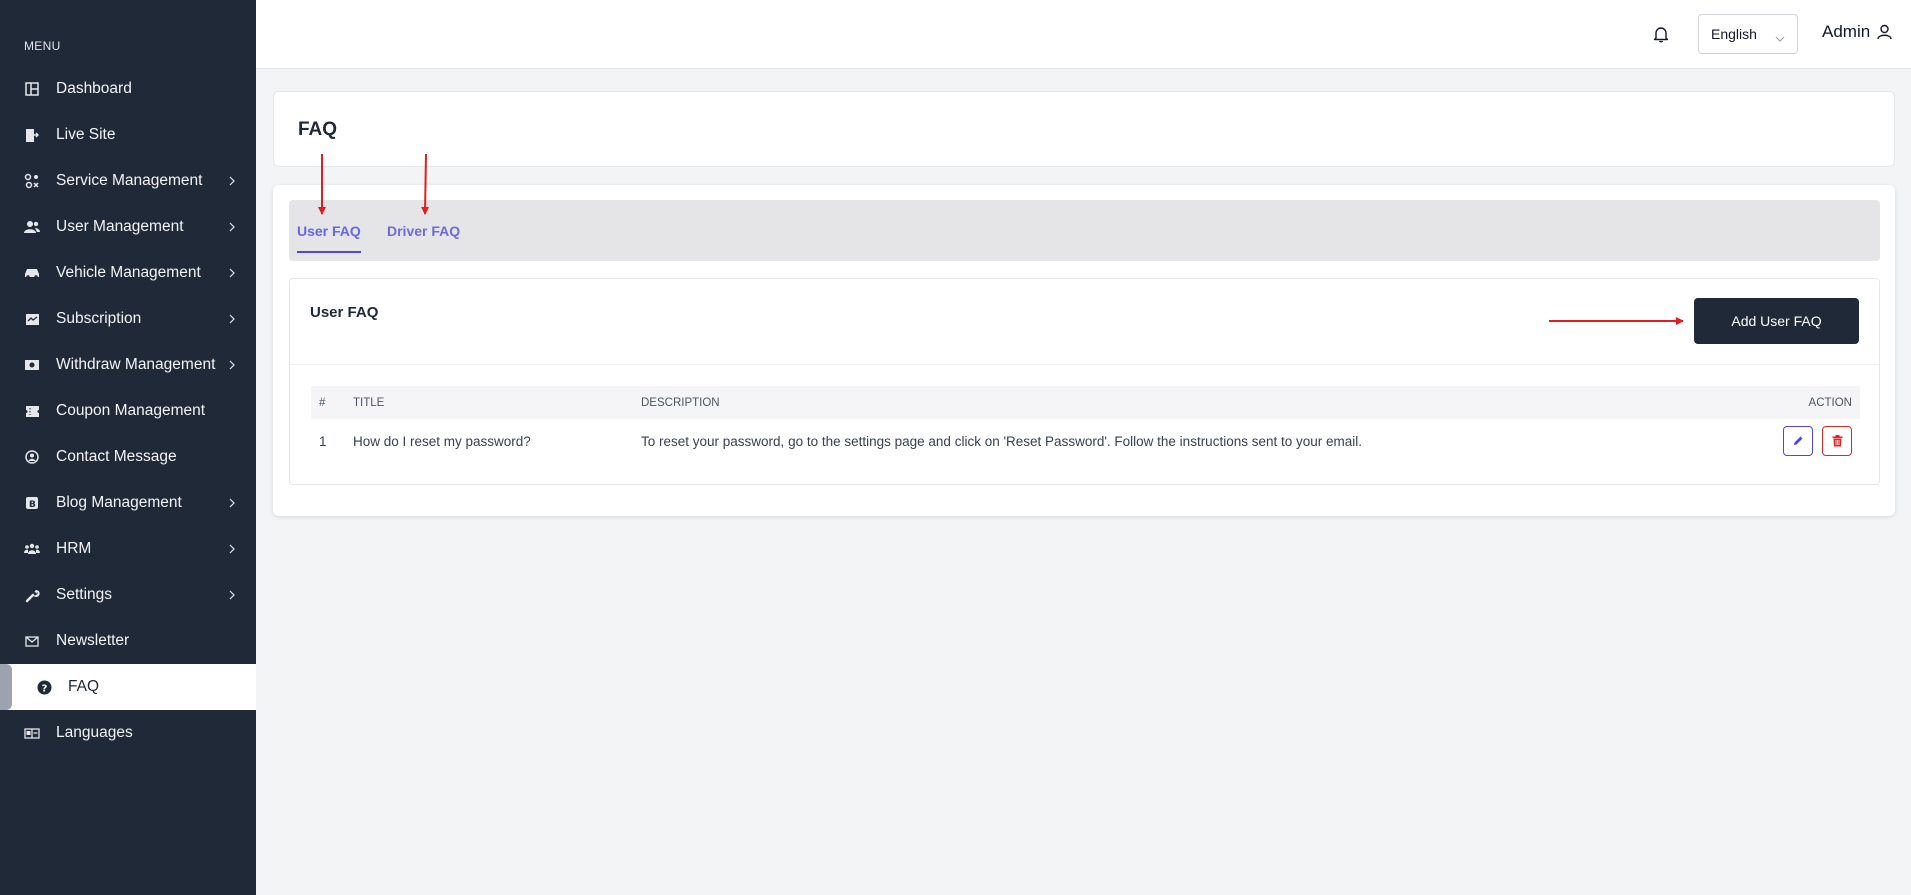 The image size is (1911, 895). What do you see at coordinates (32, 181) in the screenshot?
I see `service-icon` at bounding box center [32, 181].